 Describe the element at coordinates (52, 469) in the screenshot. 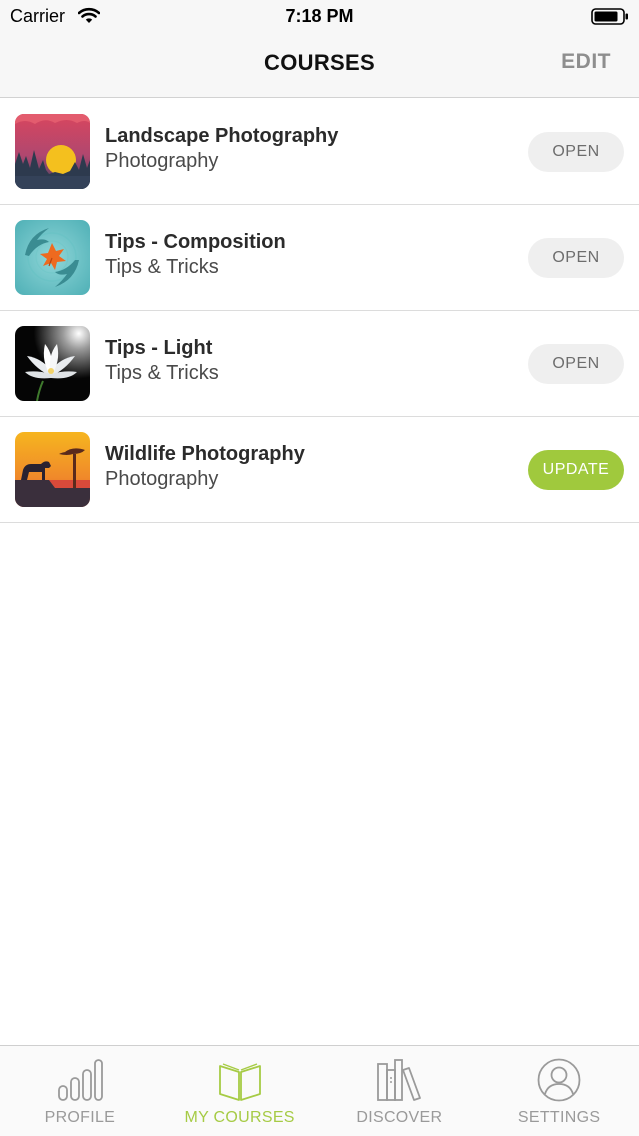

I see `lion-savanna-icon` at that location.